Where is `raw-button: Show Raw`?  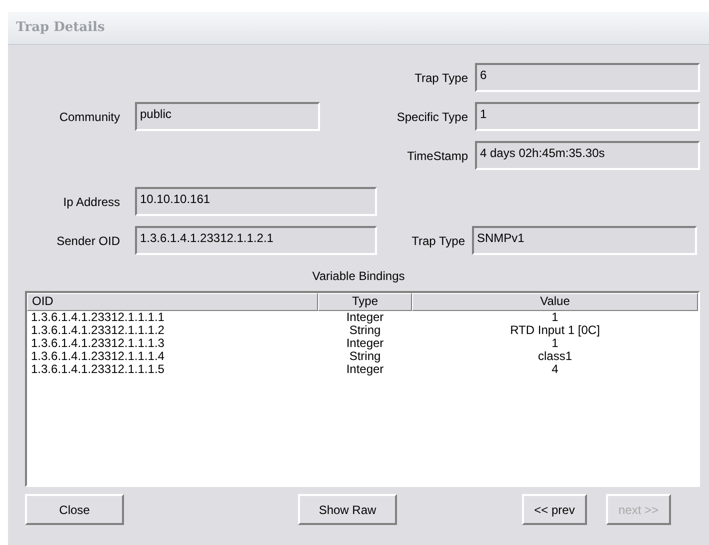 raw-button: Show Raw is located at coordinates (347, 509).